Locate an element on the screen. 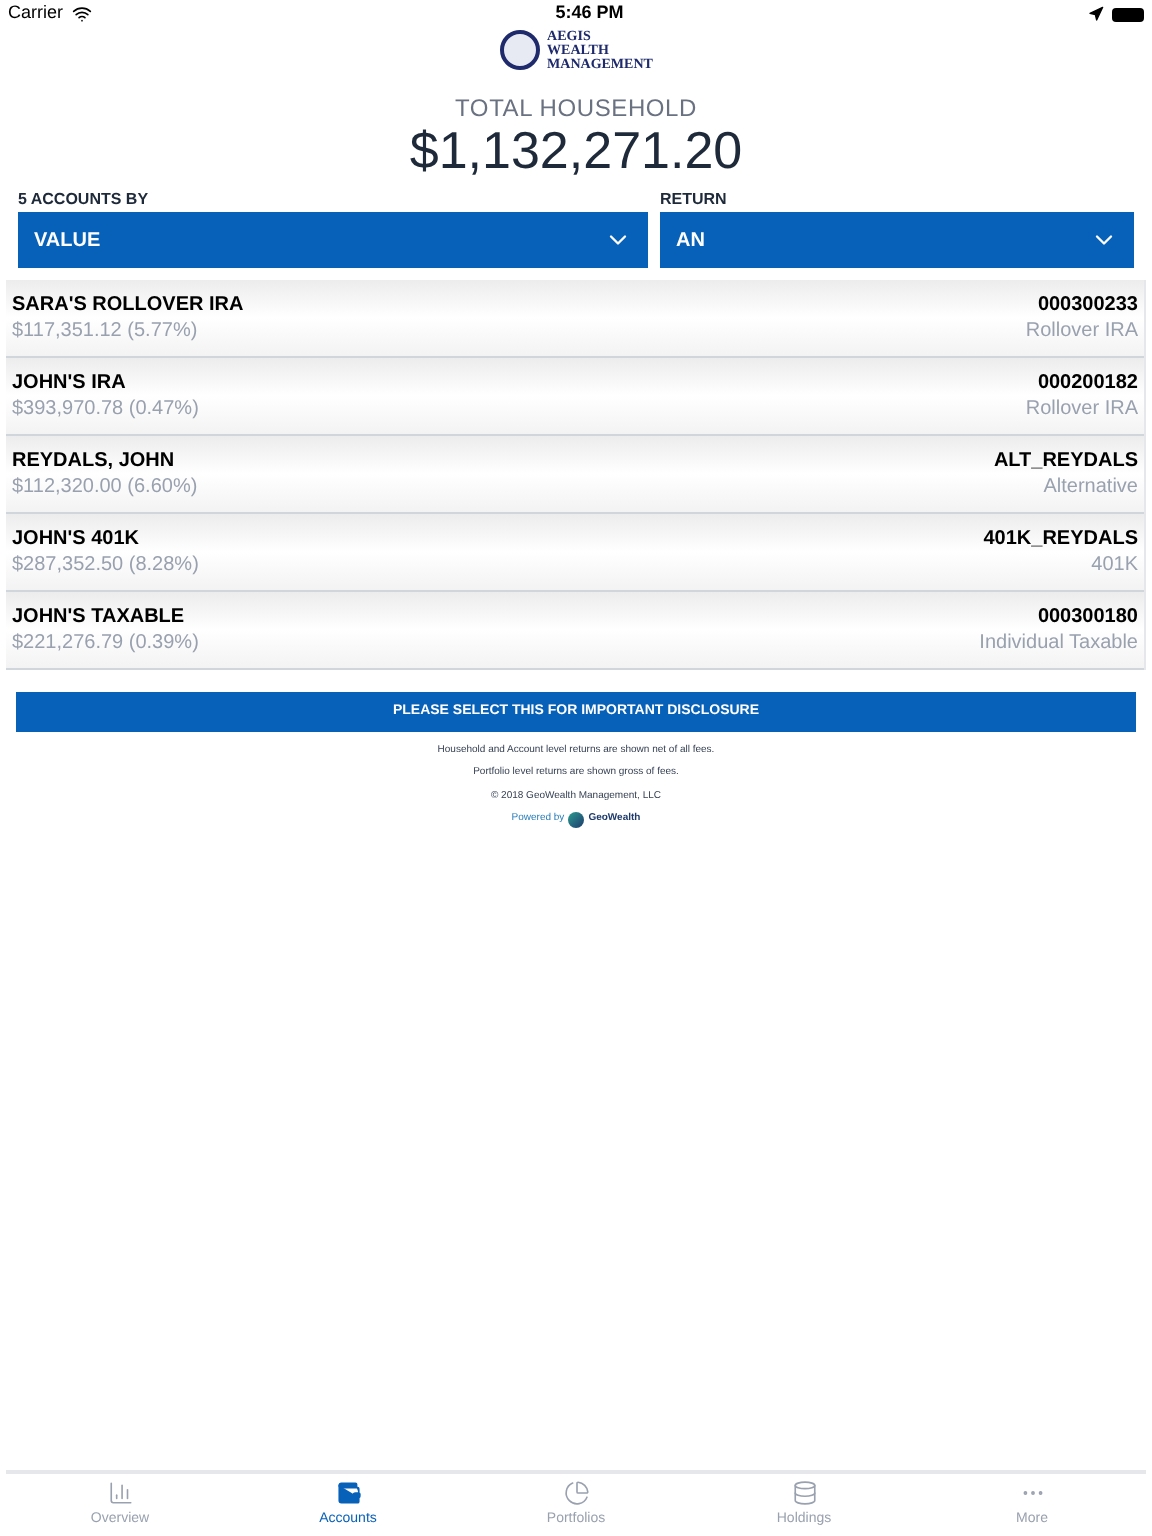 Image resolution: width=1152 pixels, height=1536 pixels. total-amount: $1,132,271.20 is located at coordinates (576, 150).